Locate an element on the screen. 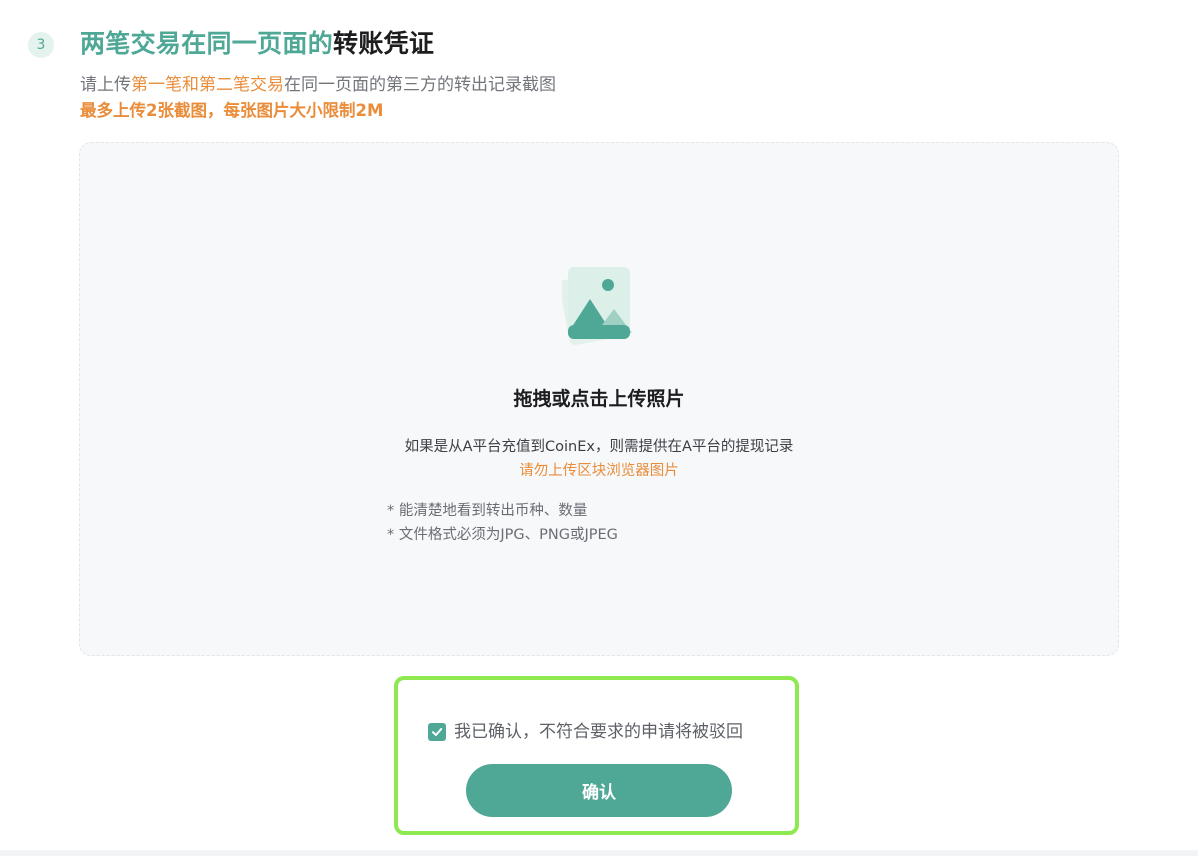  confirm-checkbox-label: 我已确认，不符合要求的申请将被驳回 is located at coordinates (598, 732).